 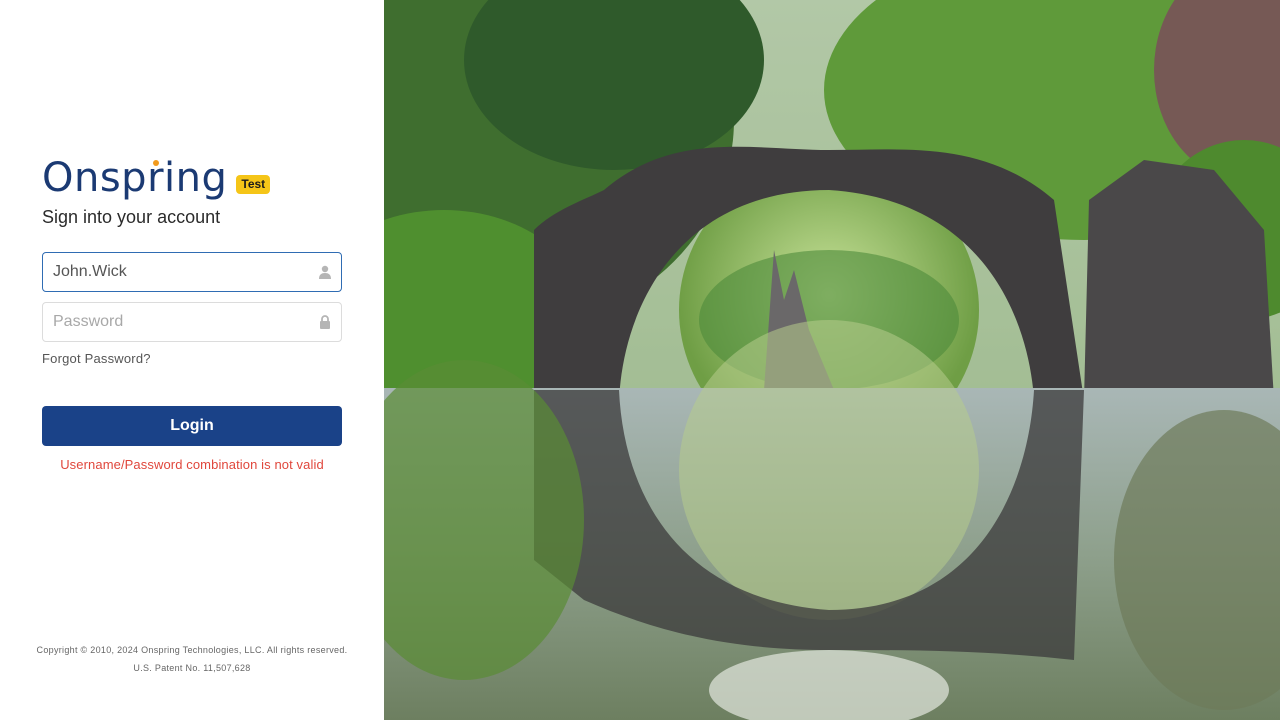 I want to click on password-input, so click(x=180, y=322).